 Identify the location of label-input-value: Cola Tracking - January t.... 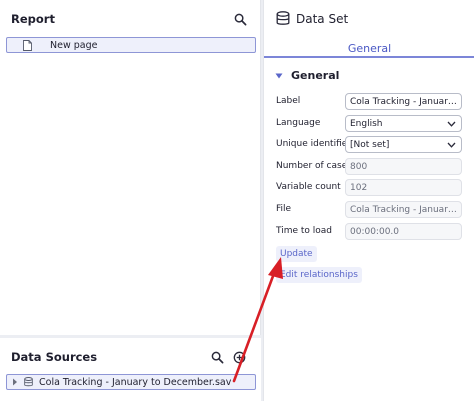
(405, 101).